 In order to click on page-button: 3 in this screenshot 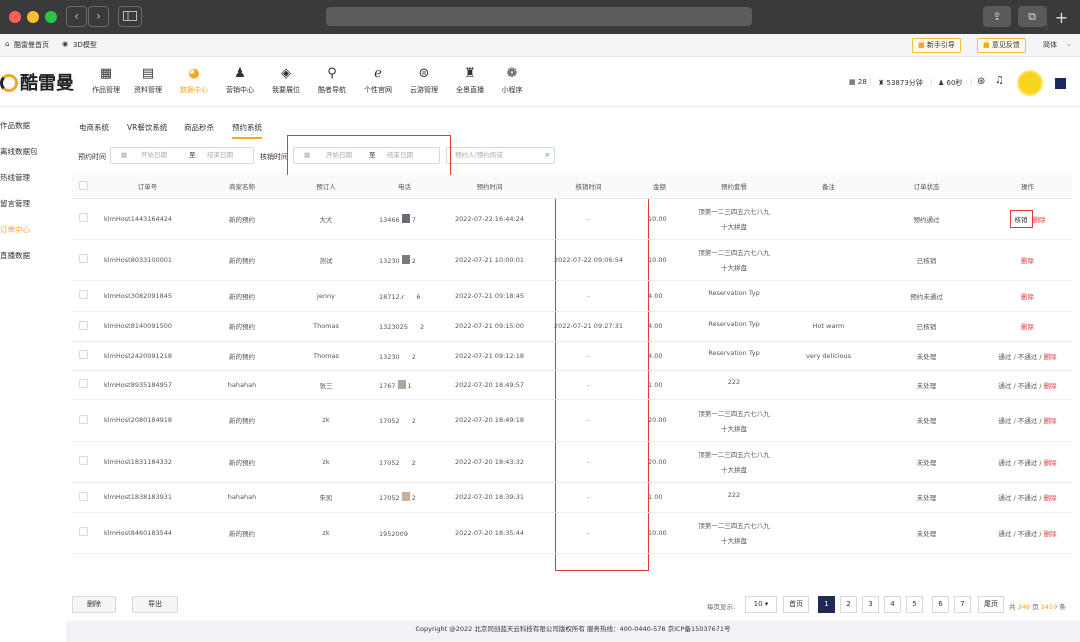, I will do `click(870, 604)`.